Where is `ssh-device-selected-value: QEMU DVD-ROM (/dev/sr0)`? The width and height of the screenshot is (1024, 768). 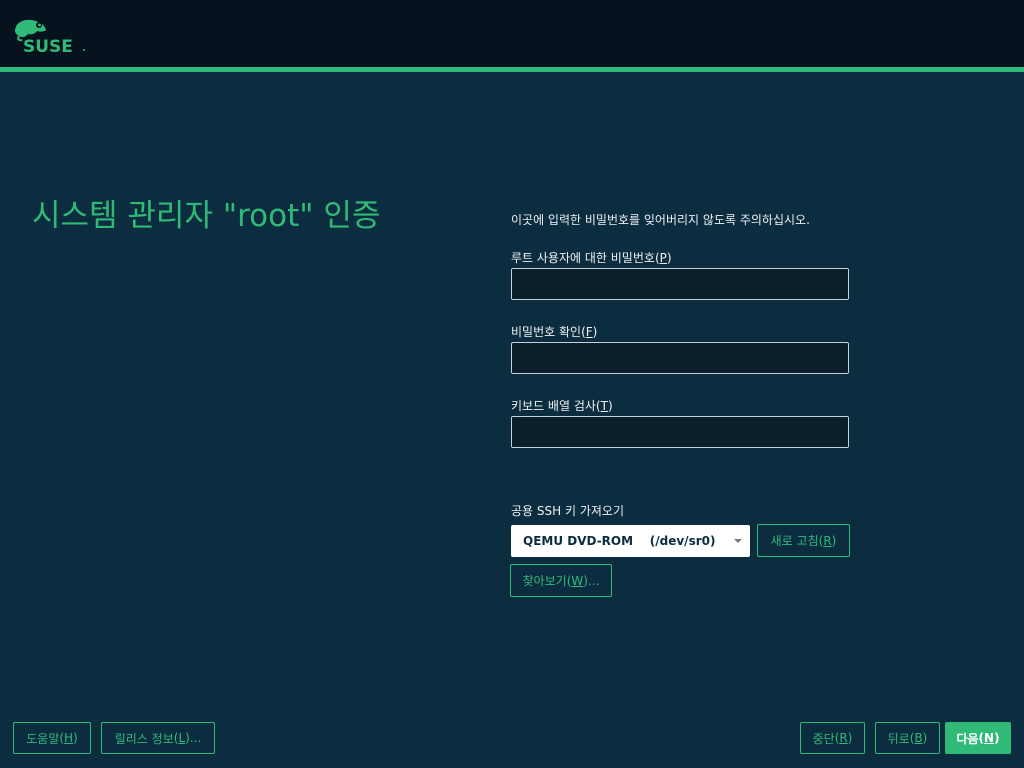
ssh-device-selected-value: QEMU DVD-ROM (/dev/sr0) is located at coordinates (619, 541).